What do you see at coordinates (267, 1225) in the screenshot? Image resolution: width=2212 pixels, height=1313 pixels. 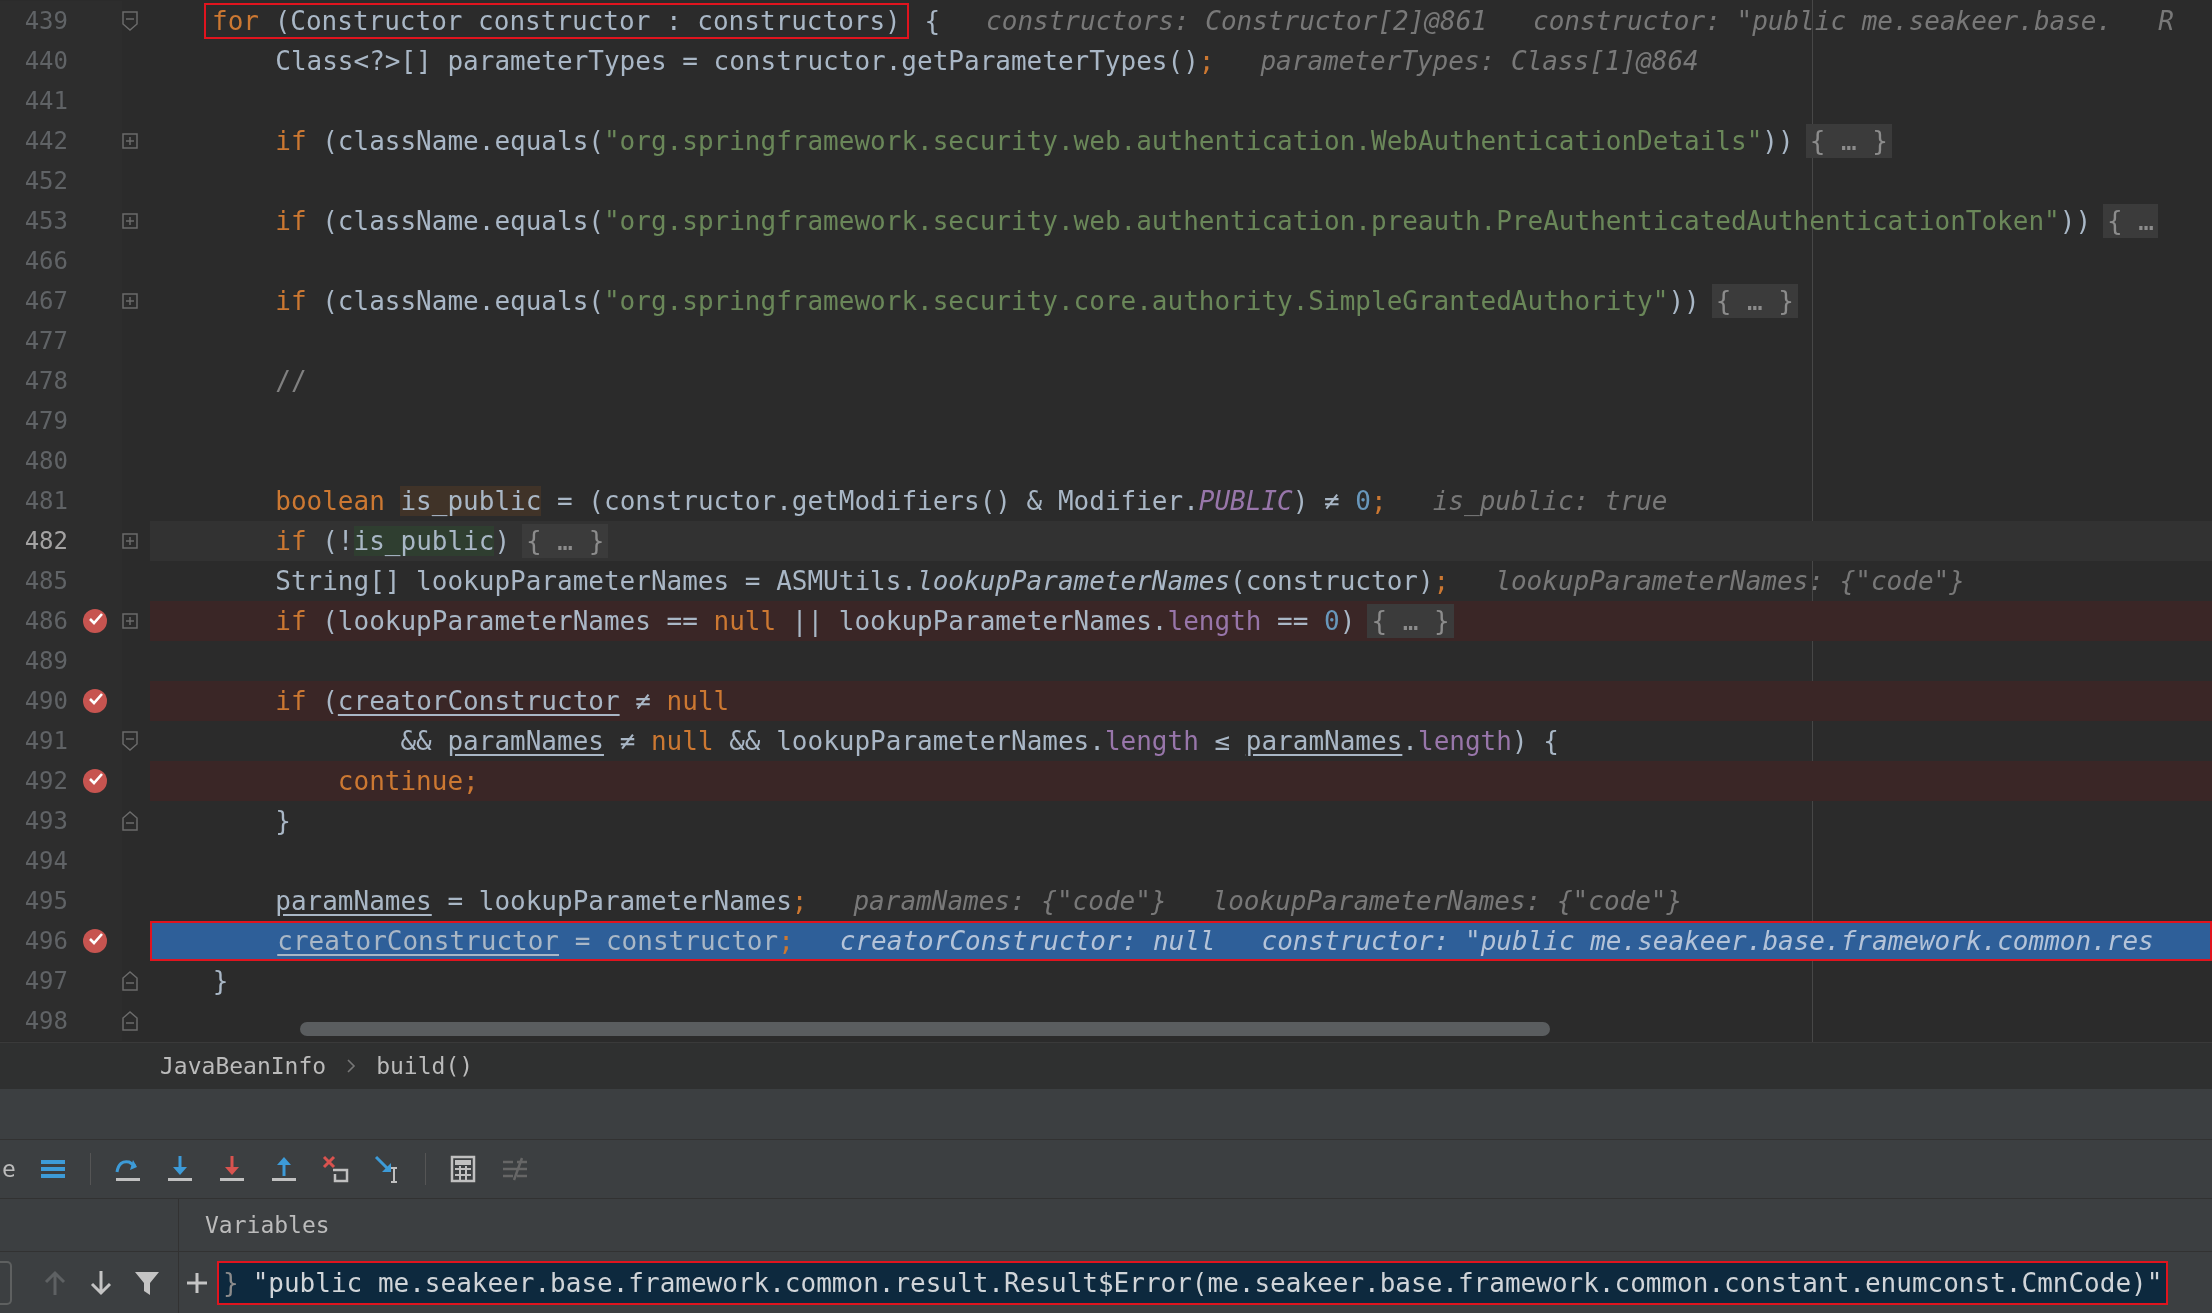 I see `panel-title: Variables` at bounding box center [267, 1225].